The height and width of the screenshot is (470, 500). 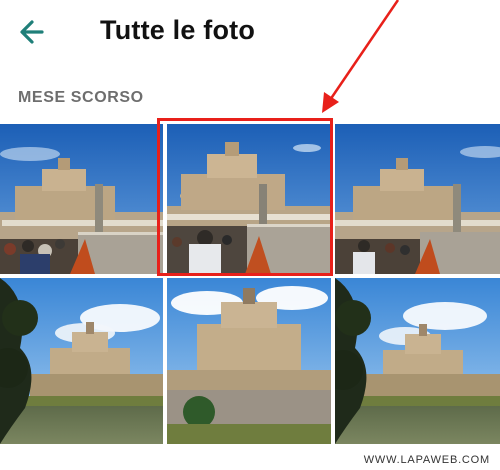 I want to click on back-button, so click(x=33, y=32).